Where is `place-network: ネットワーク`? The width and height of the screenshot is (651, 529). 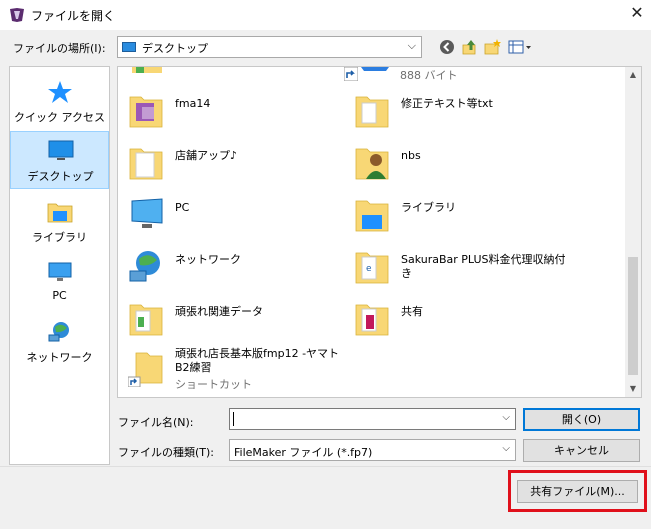
place-network: ネットワーク is located at coordinates (59, 342).